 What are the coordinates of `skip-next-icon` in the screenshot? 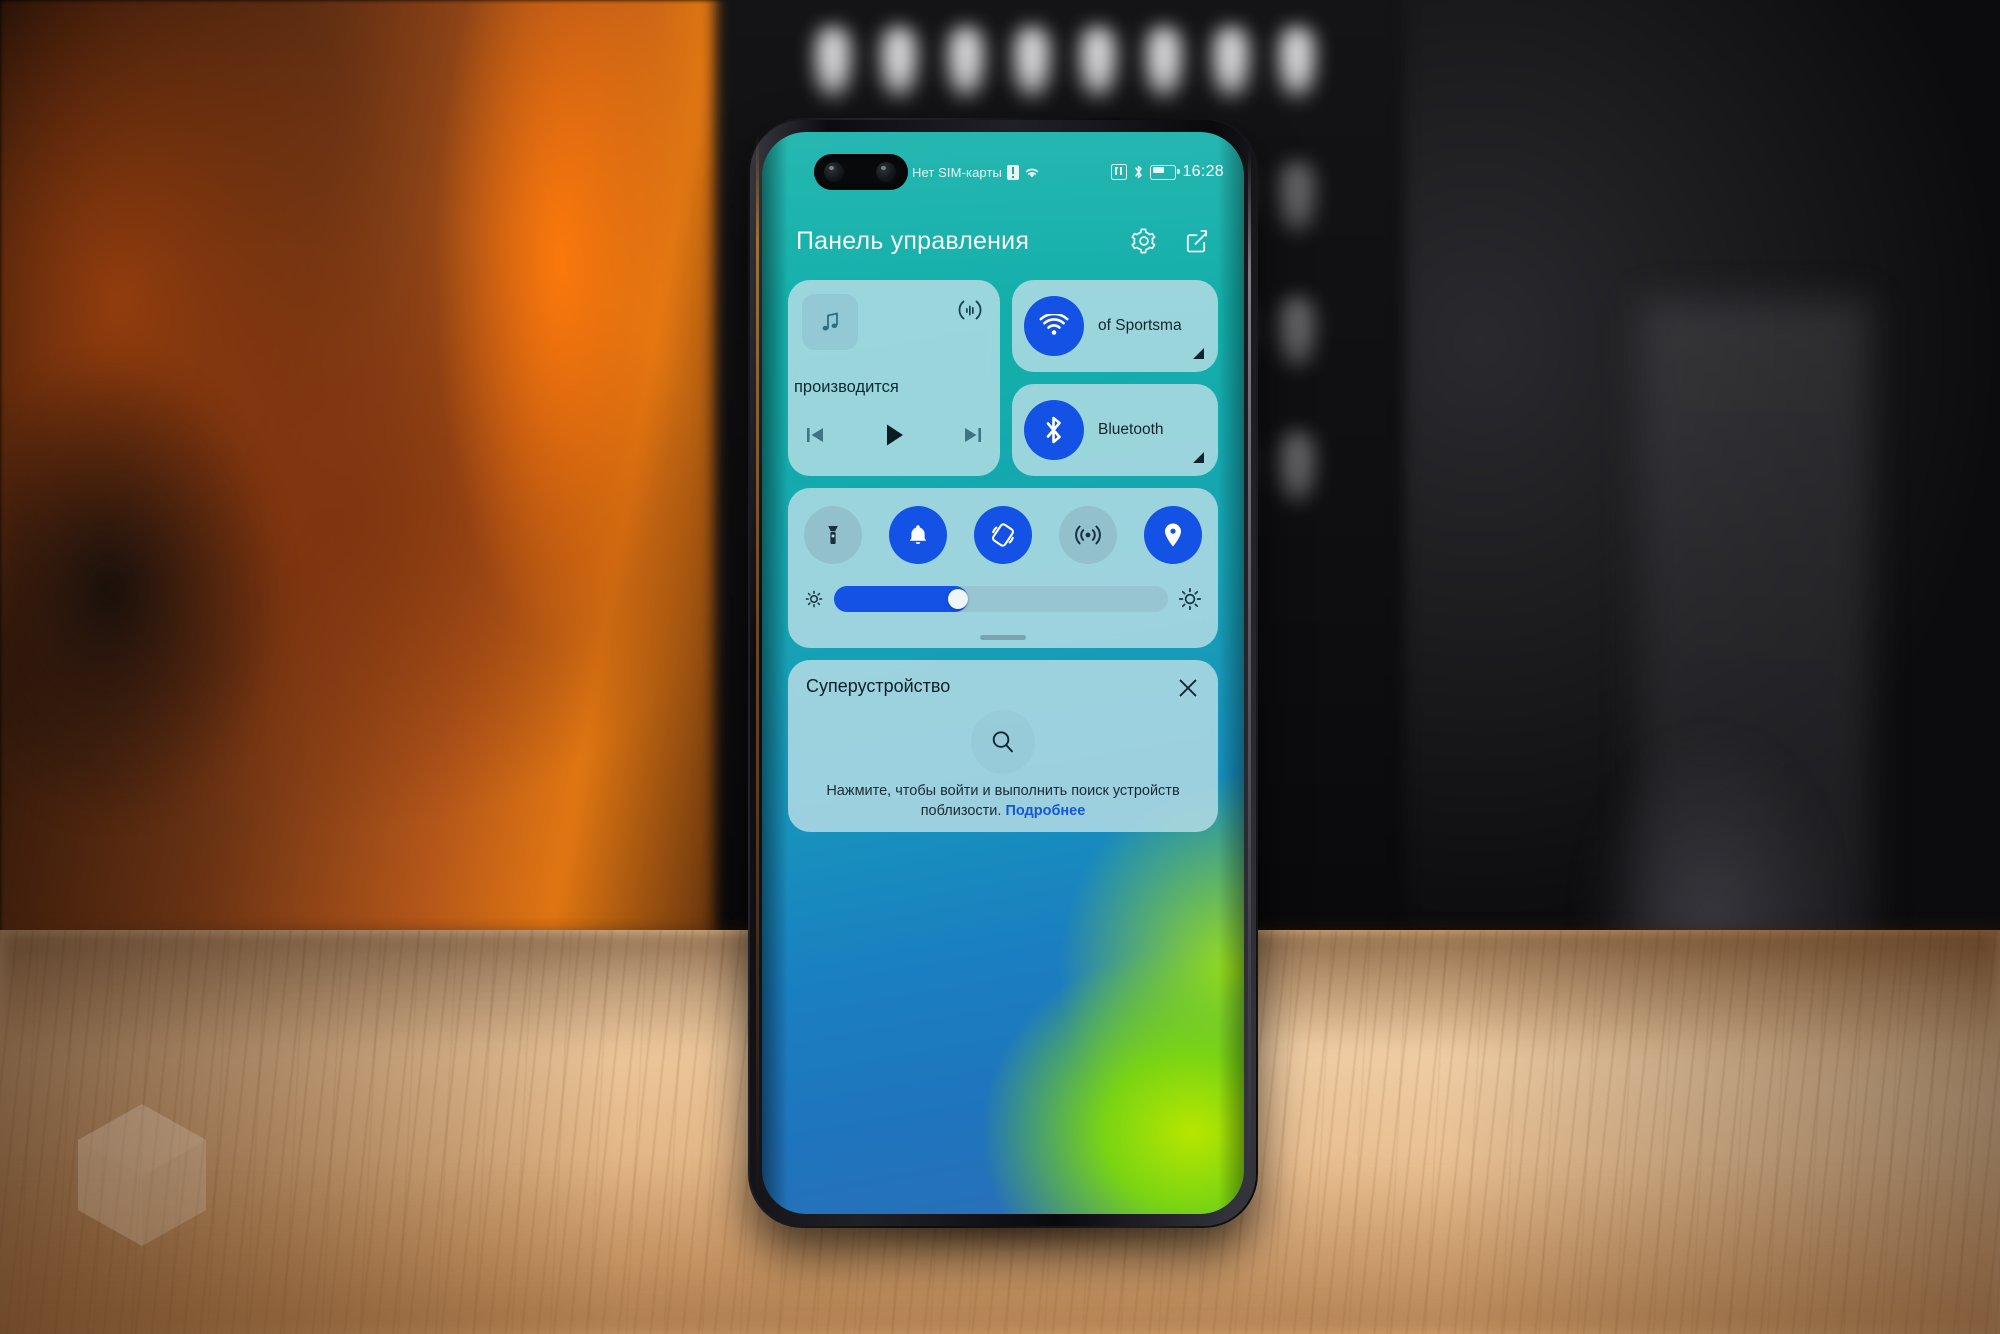 It's located at (973, 435).